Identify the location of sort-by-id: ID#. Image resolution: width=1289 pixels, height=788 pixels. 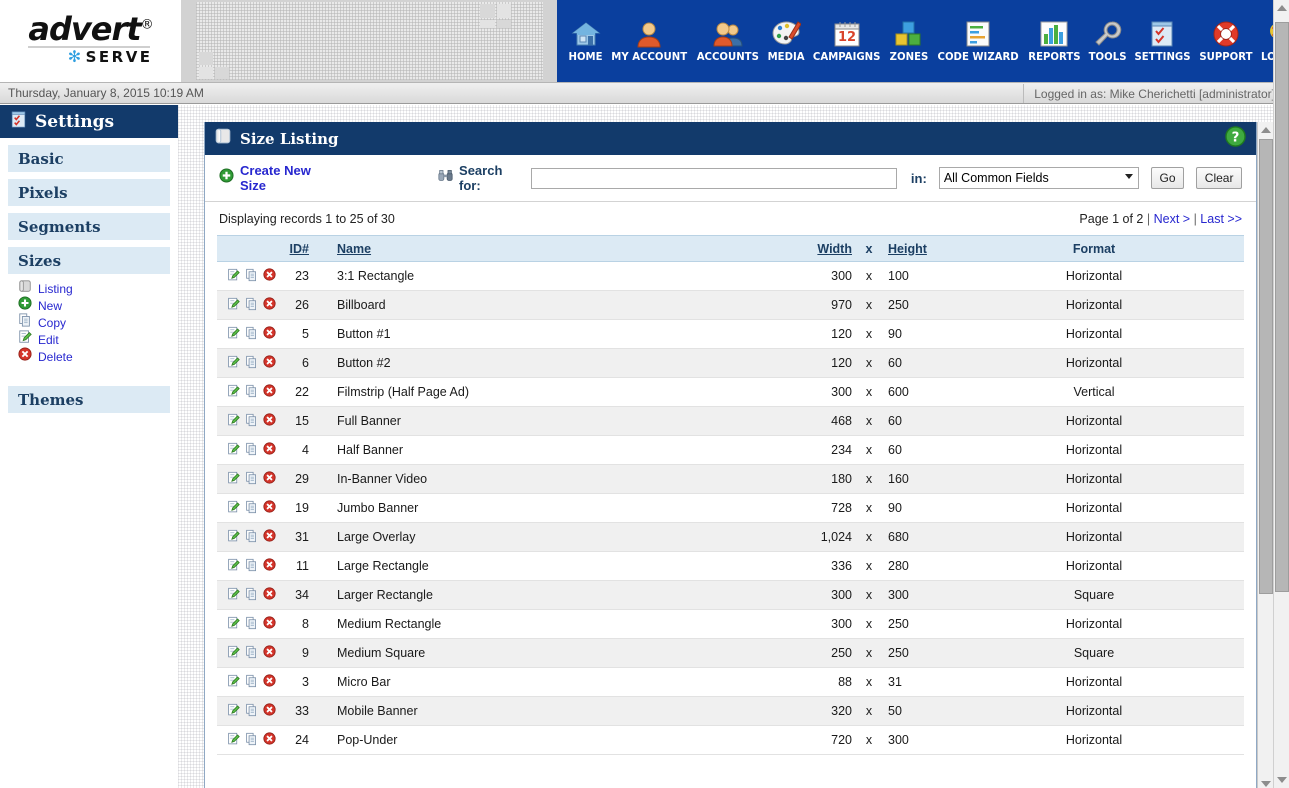
(299, 249).